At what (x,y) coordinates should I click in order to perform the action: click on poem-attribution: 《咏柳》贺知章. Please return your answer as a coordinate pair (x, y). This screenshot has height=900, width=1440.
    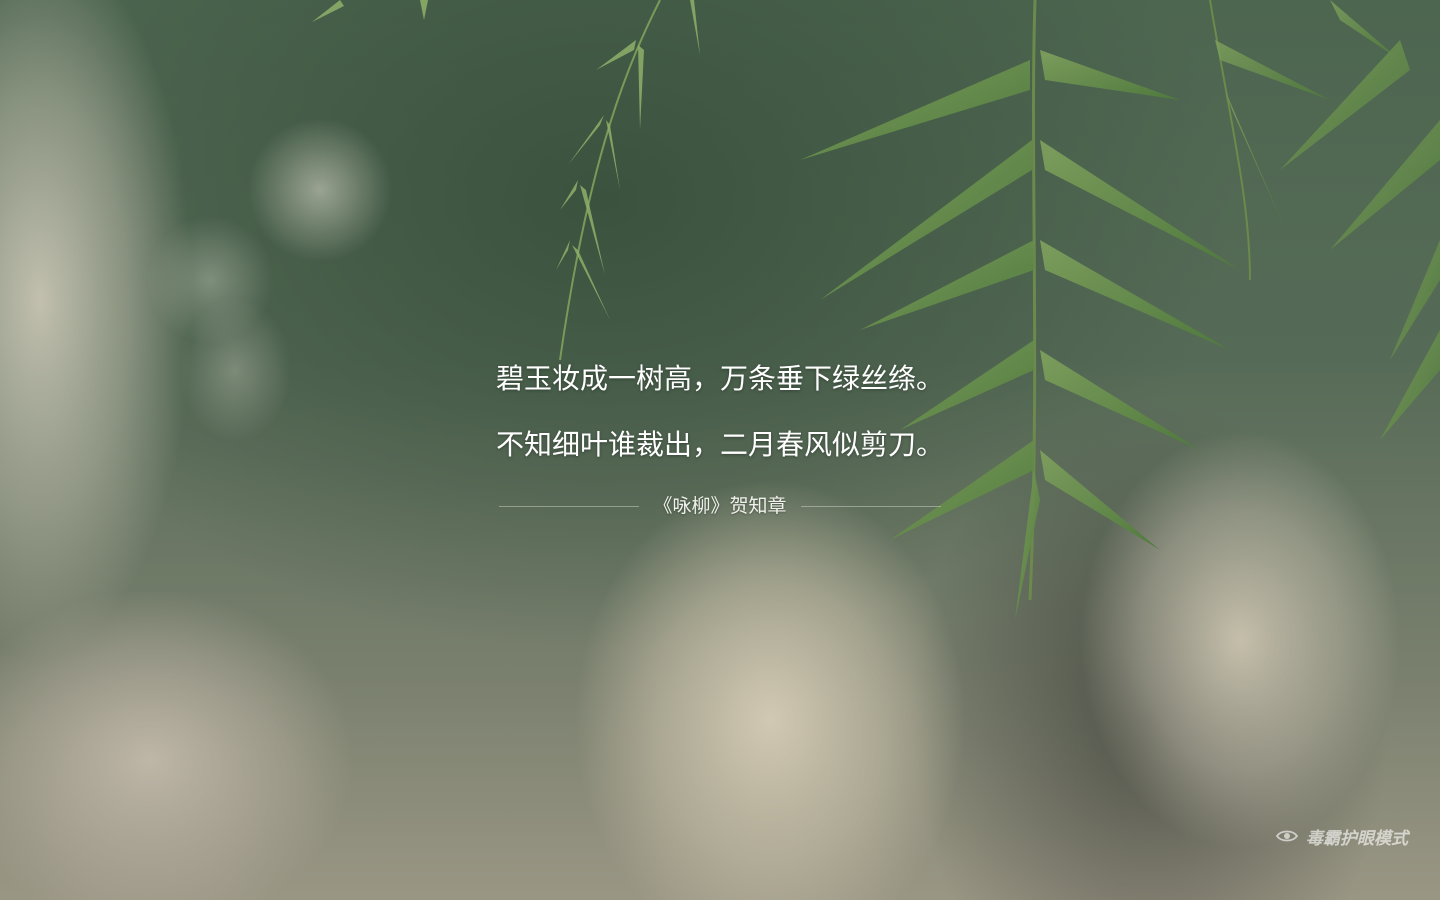
    Looking at the image, I should click on (720, 506).